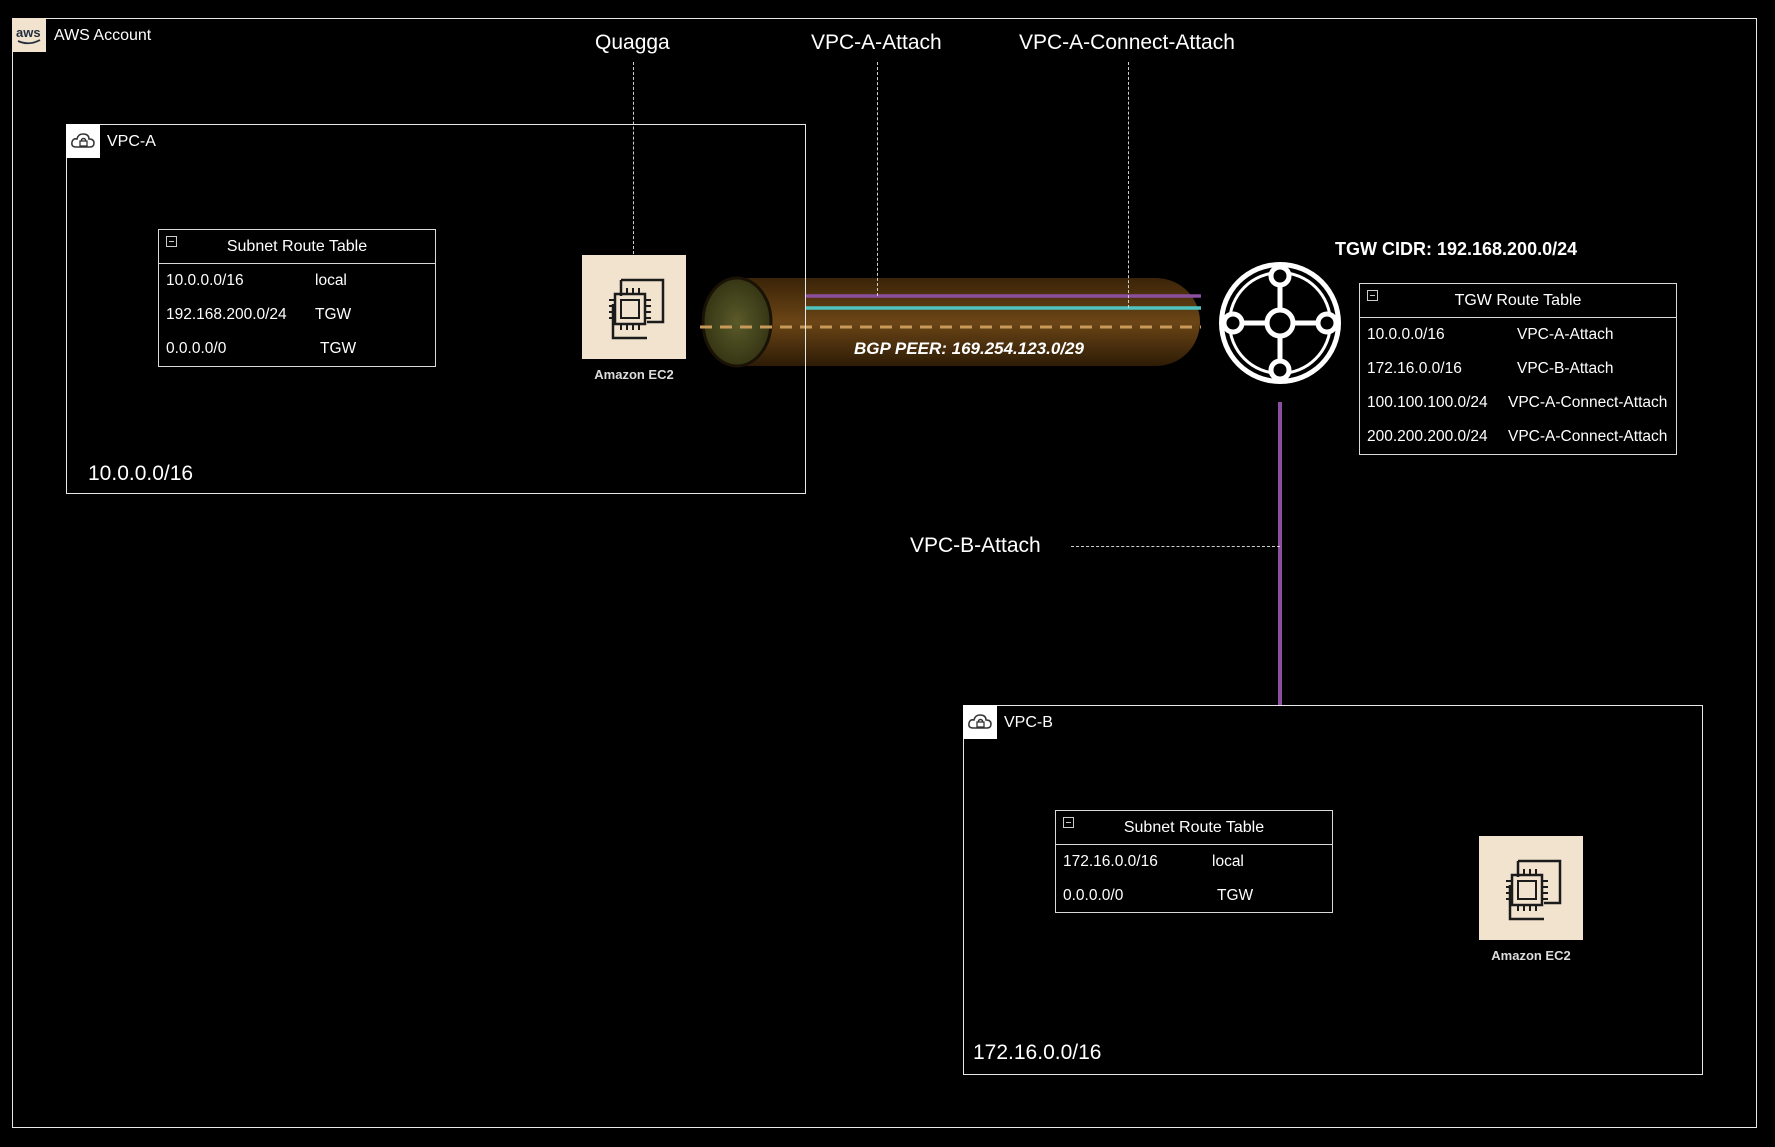 The image size is (1775, 1147). I want to click on vpc-b-name: VPC-B, so click(1028, 722).